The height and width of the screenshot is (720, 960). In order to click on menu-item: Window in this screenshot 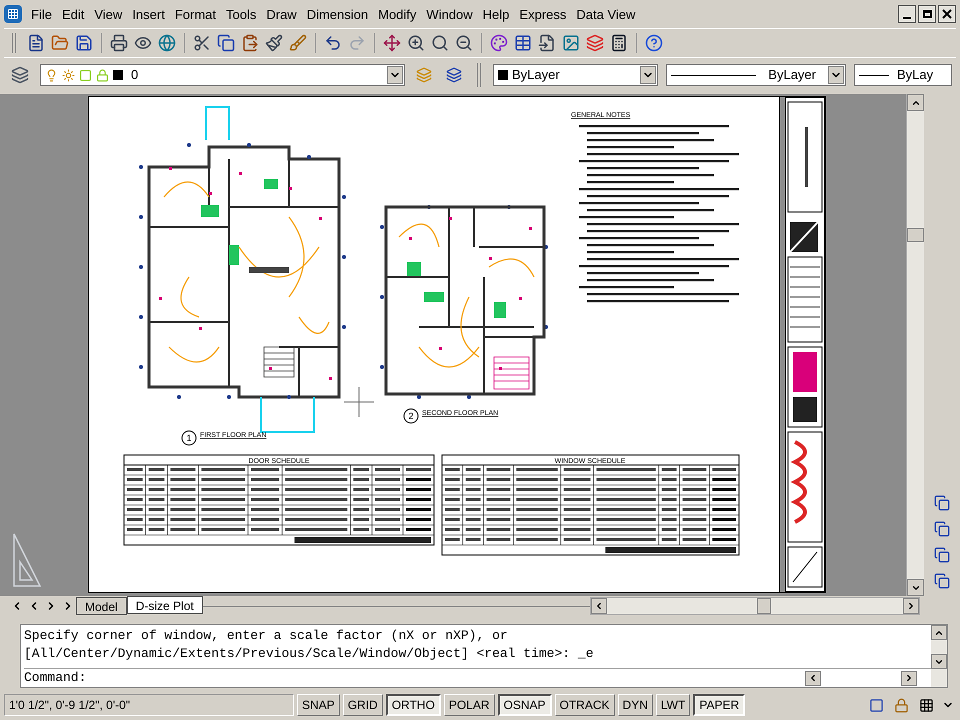, I will do `click(449, 14)`.